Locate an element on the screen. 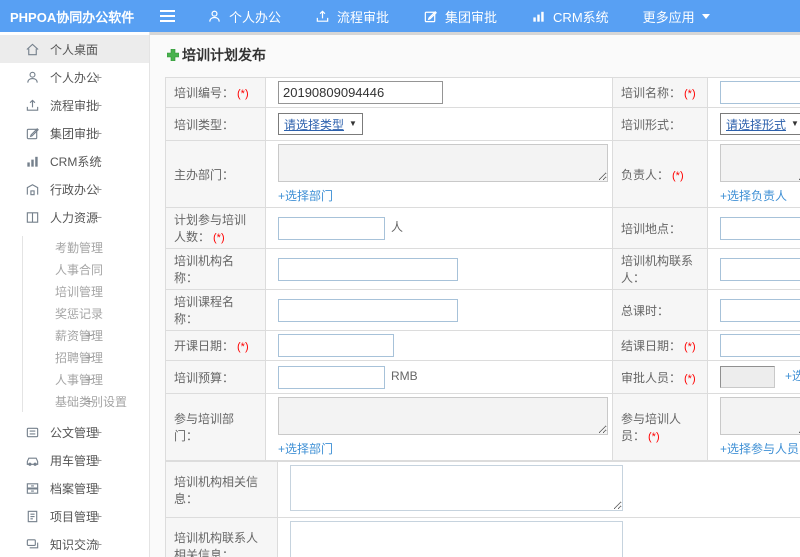 The width and height of the screenshot is (800, 557). label-text: 培训类型： is located at coordinates (204, 124).